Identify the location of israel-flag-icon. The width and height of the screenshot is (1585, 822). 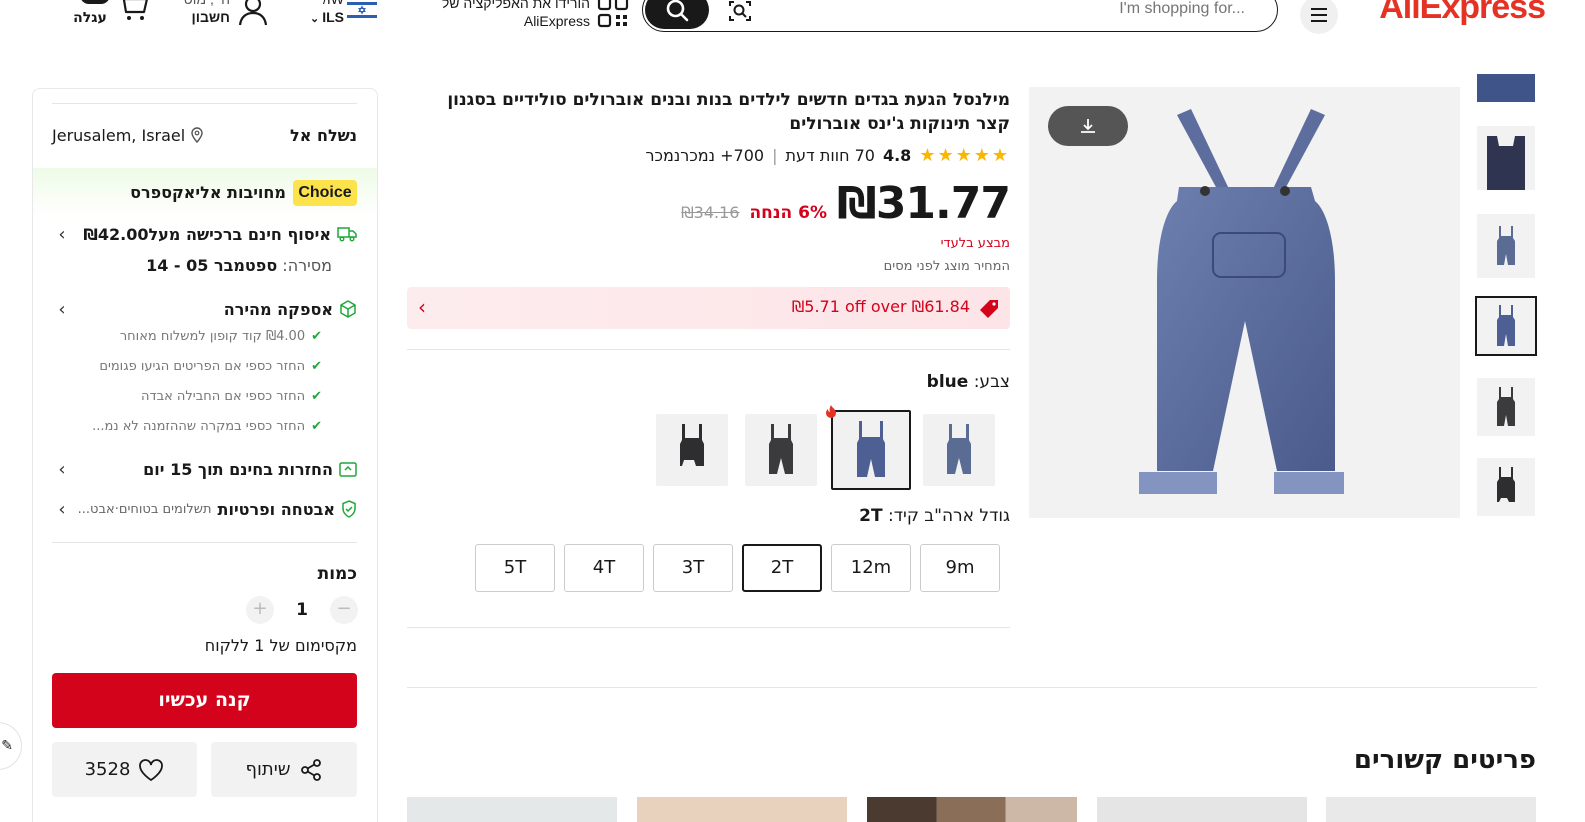
(362, 10).